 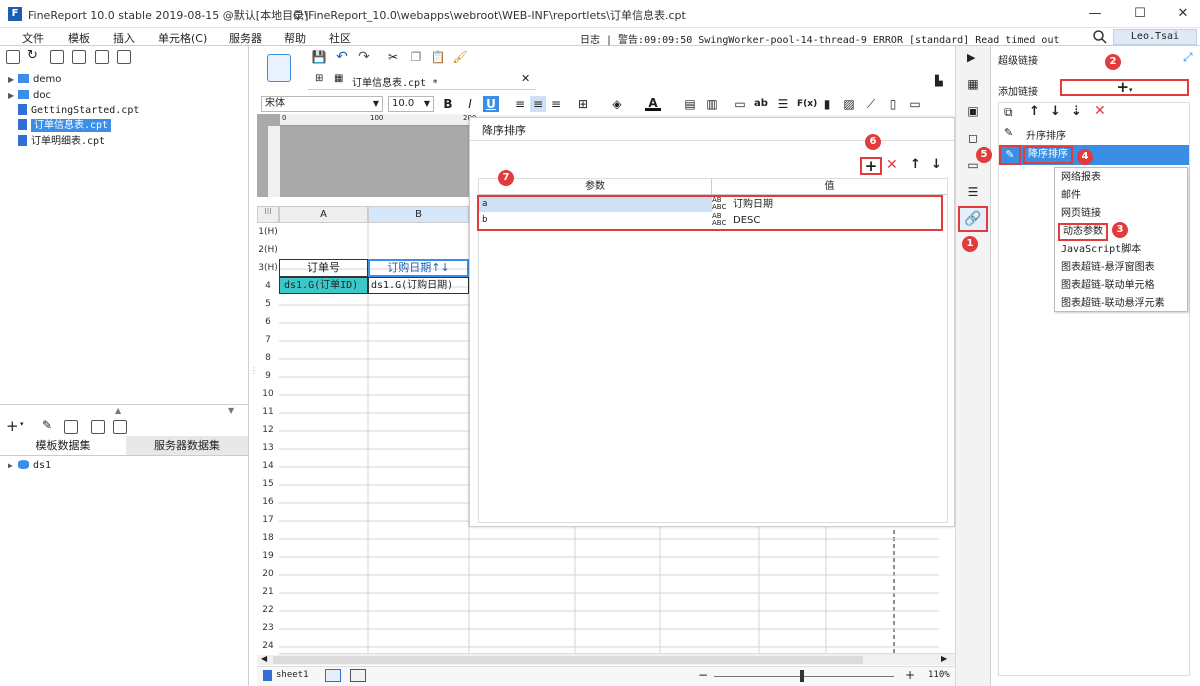 I want to click on row-header: 19, so click(x=268, y=556).